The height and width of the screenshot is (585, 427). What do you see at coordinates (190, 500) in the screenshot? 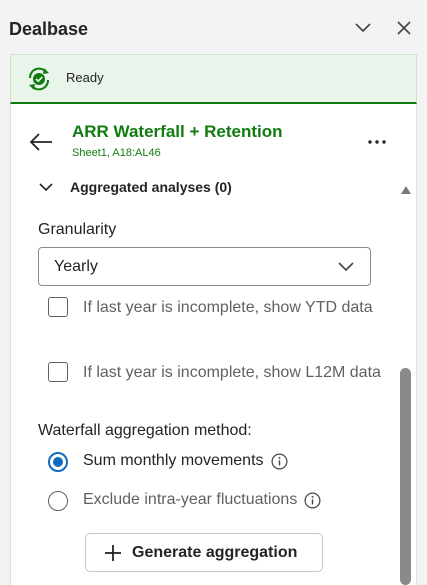
I see `exclude-intra-year-label: Exclude intra-year fluctuations` at bounding box center [190, 500].